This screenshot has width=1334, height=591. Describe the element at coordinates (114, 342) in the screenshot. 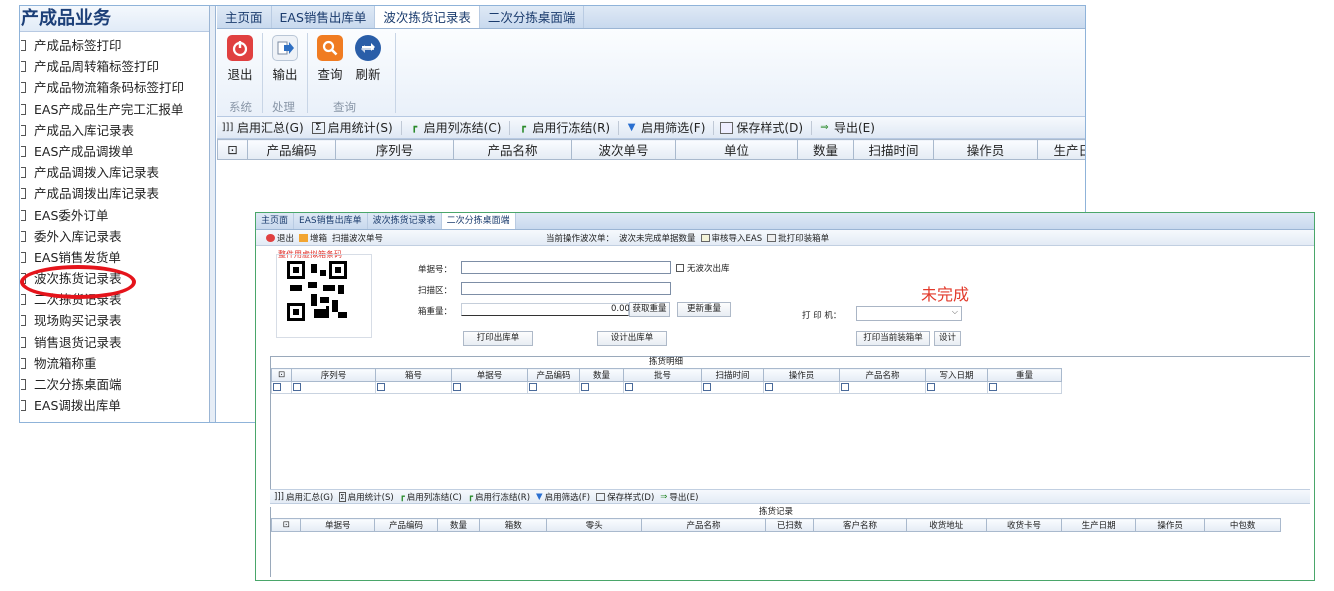

I see `sidebar-item-14: 销售退货记录表` at that location.